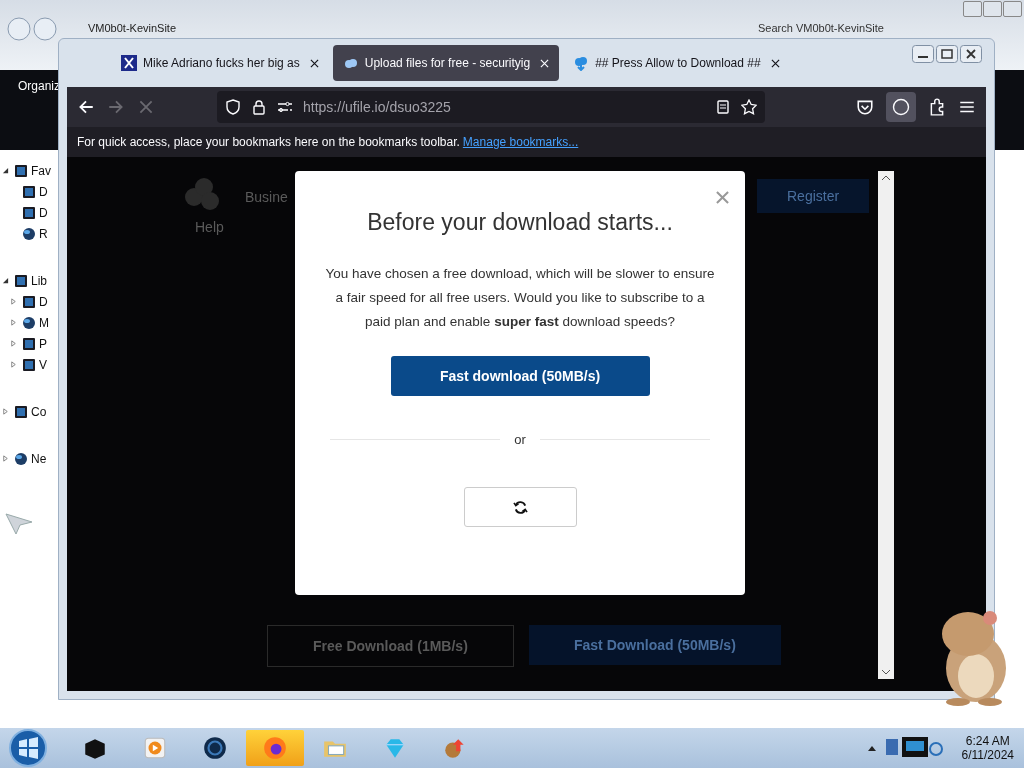 This screenshot has width=1024, height=768. I want to click on tree-item: R, so click(43, 233).